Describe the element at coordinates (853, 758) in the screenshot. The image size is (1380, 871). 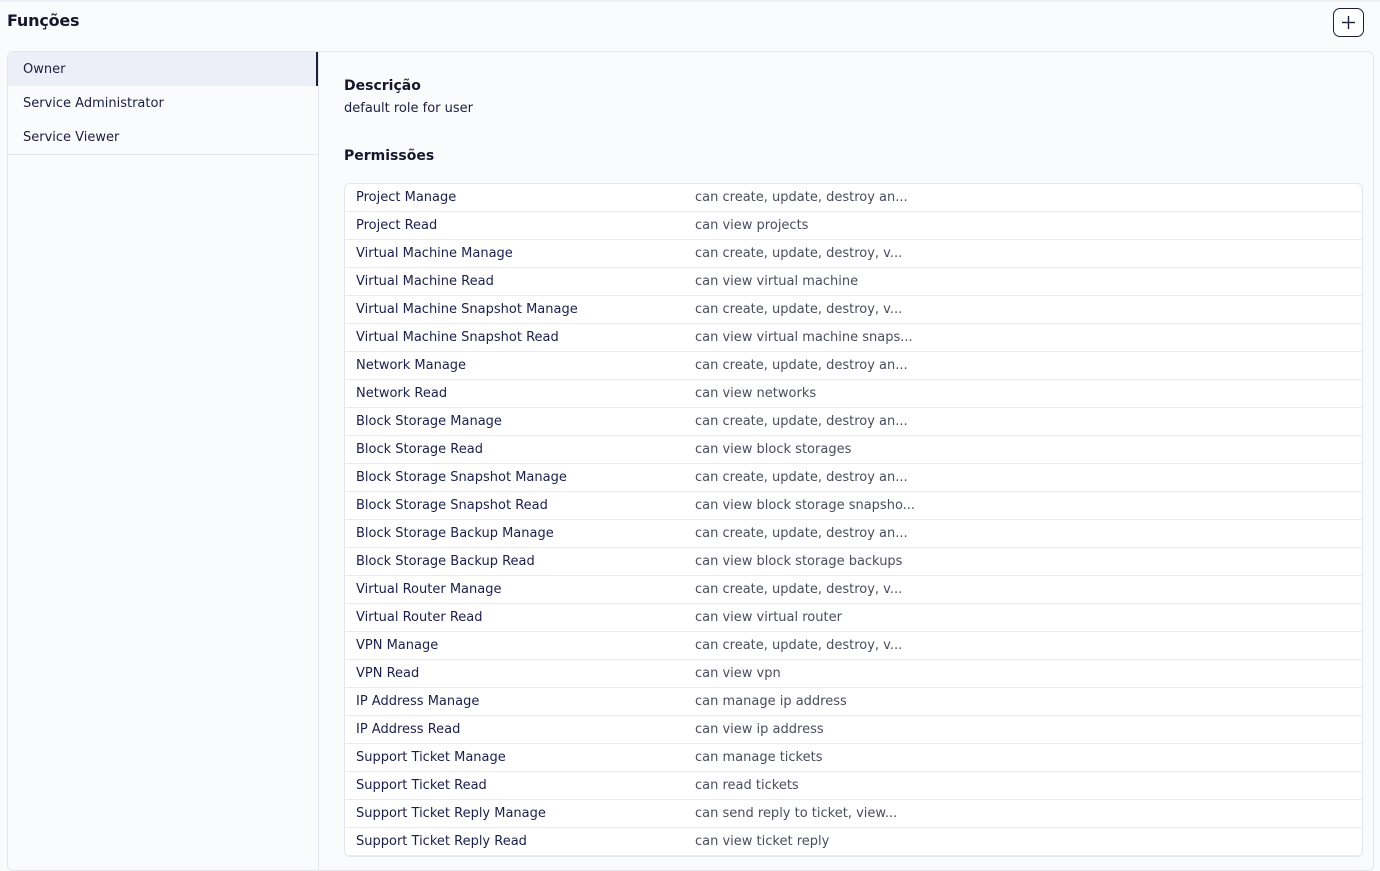
I see `permission-row: Support Ticket Manage can manage tickets` at that location.